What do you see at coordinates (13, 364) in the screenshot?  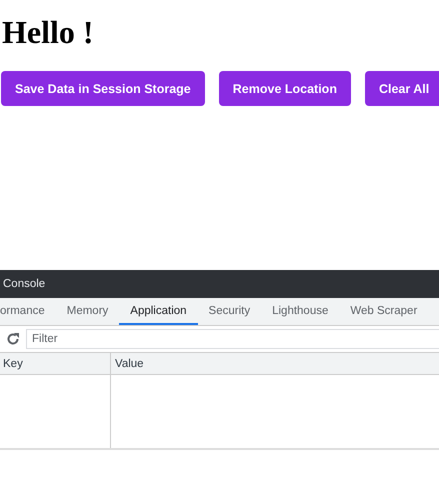 I see `column-header: Key` at bounding box center [13, 364].